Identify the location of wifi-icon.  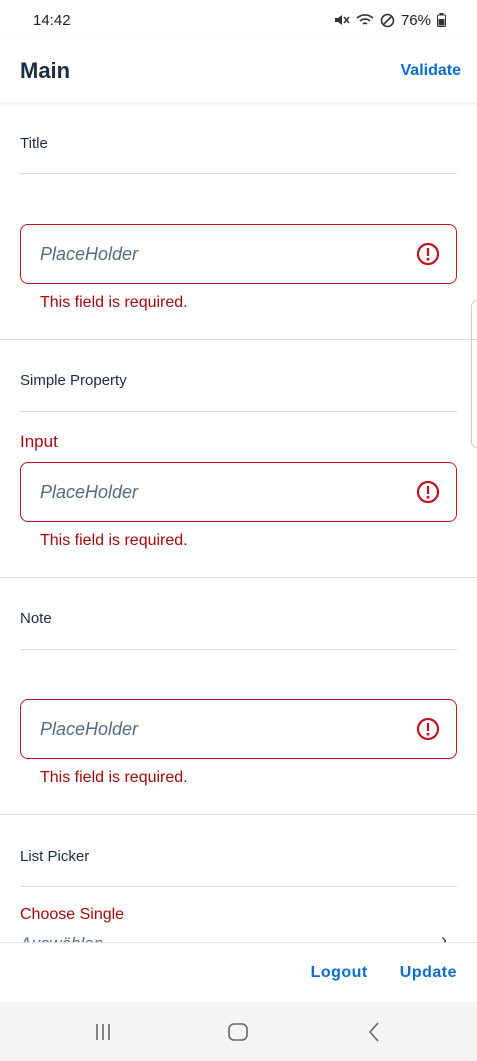
(365, 19).